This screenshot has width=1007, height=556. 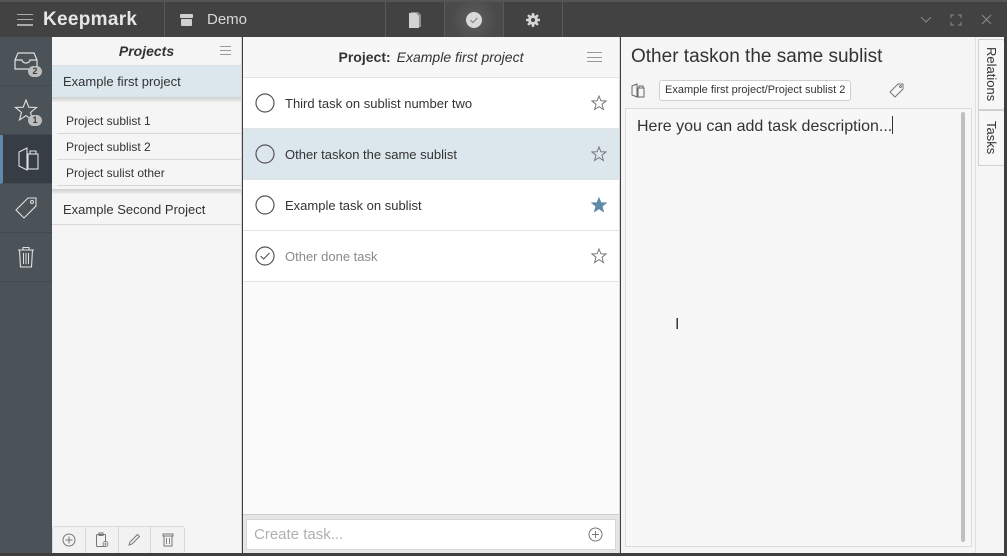 I want to click on project-header-value: Example first project, so click(x=460, y=57).